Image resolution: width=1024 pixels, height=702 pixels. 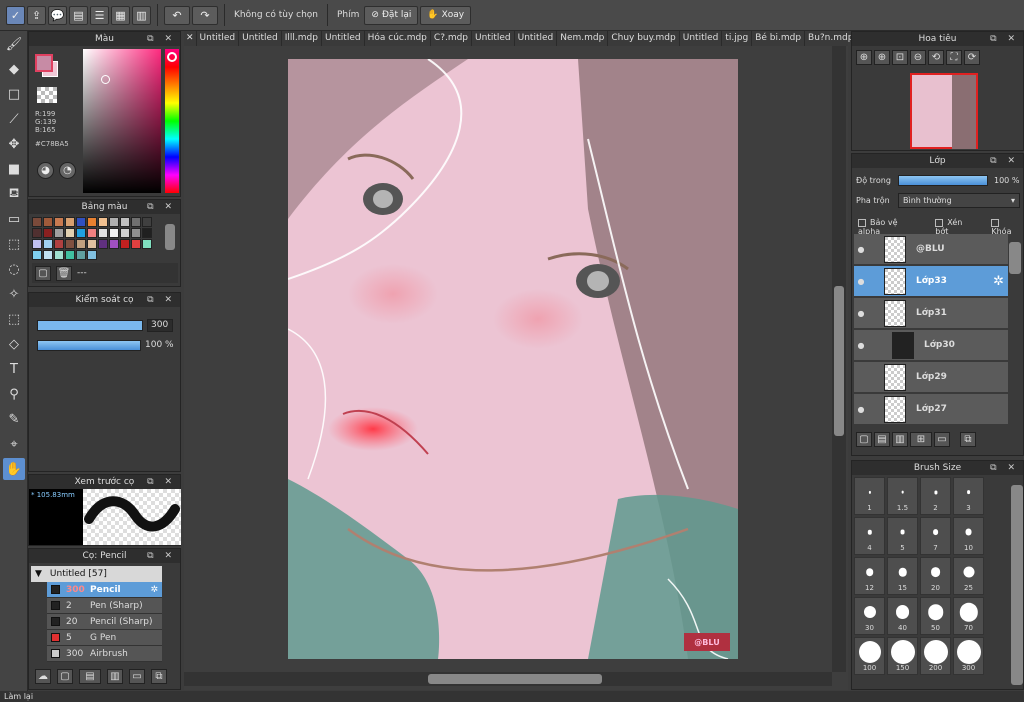 I want to click on fit-icon: ⊡, so click(x=900, y=57).